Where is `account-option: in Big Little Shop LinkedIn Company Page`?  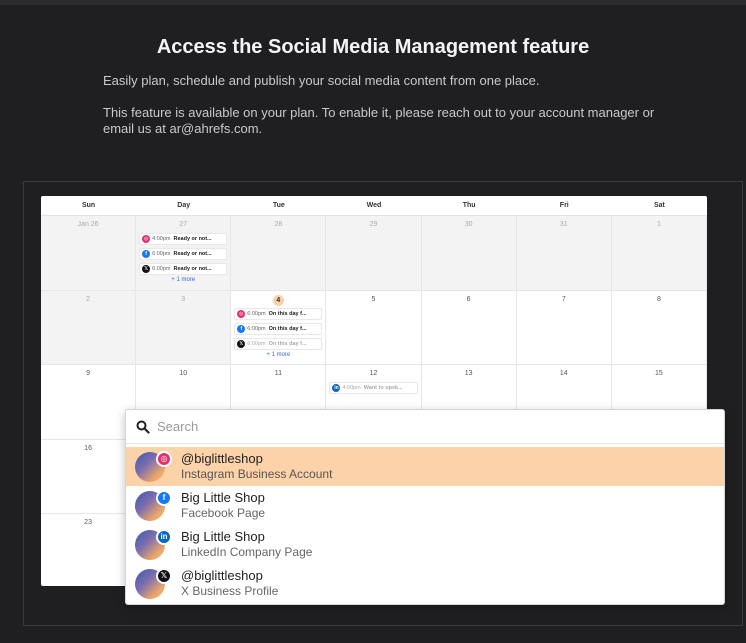
account-option: in Big Little Shop LinkedIn Company Page is located at coordinates (425, 544).